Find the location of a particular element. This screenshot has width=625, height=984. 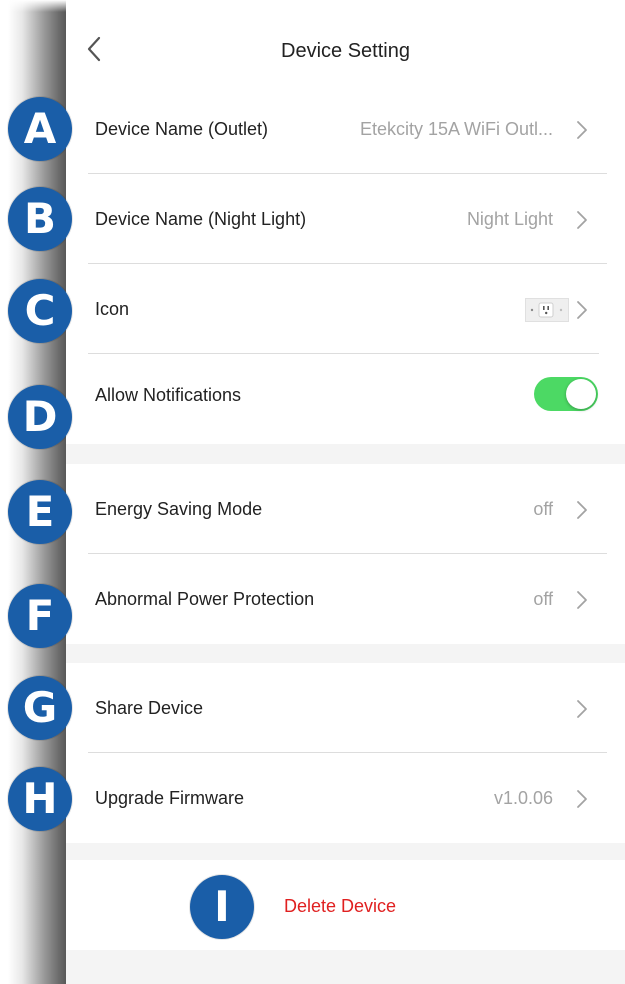

annotation-badge-b: B is located at coordinates (40, 219).